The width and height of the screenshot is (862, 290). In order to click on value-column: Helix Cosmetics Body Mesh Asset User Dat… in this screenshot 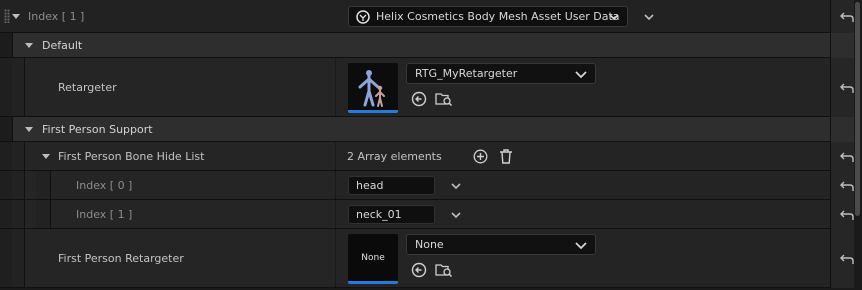, I will do `click(583, 16)`.